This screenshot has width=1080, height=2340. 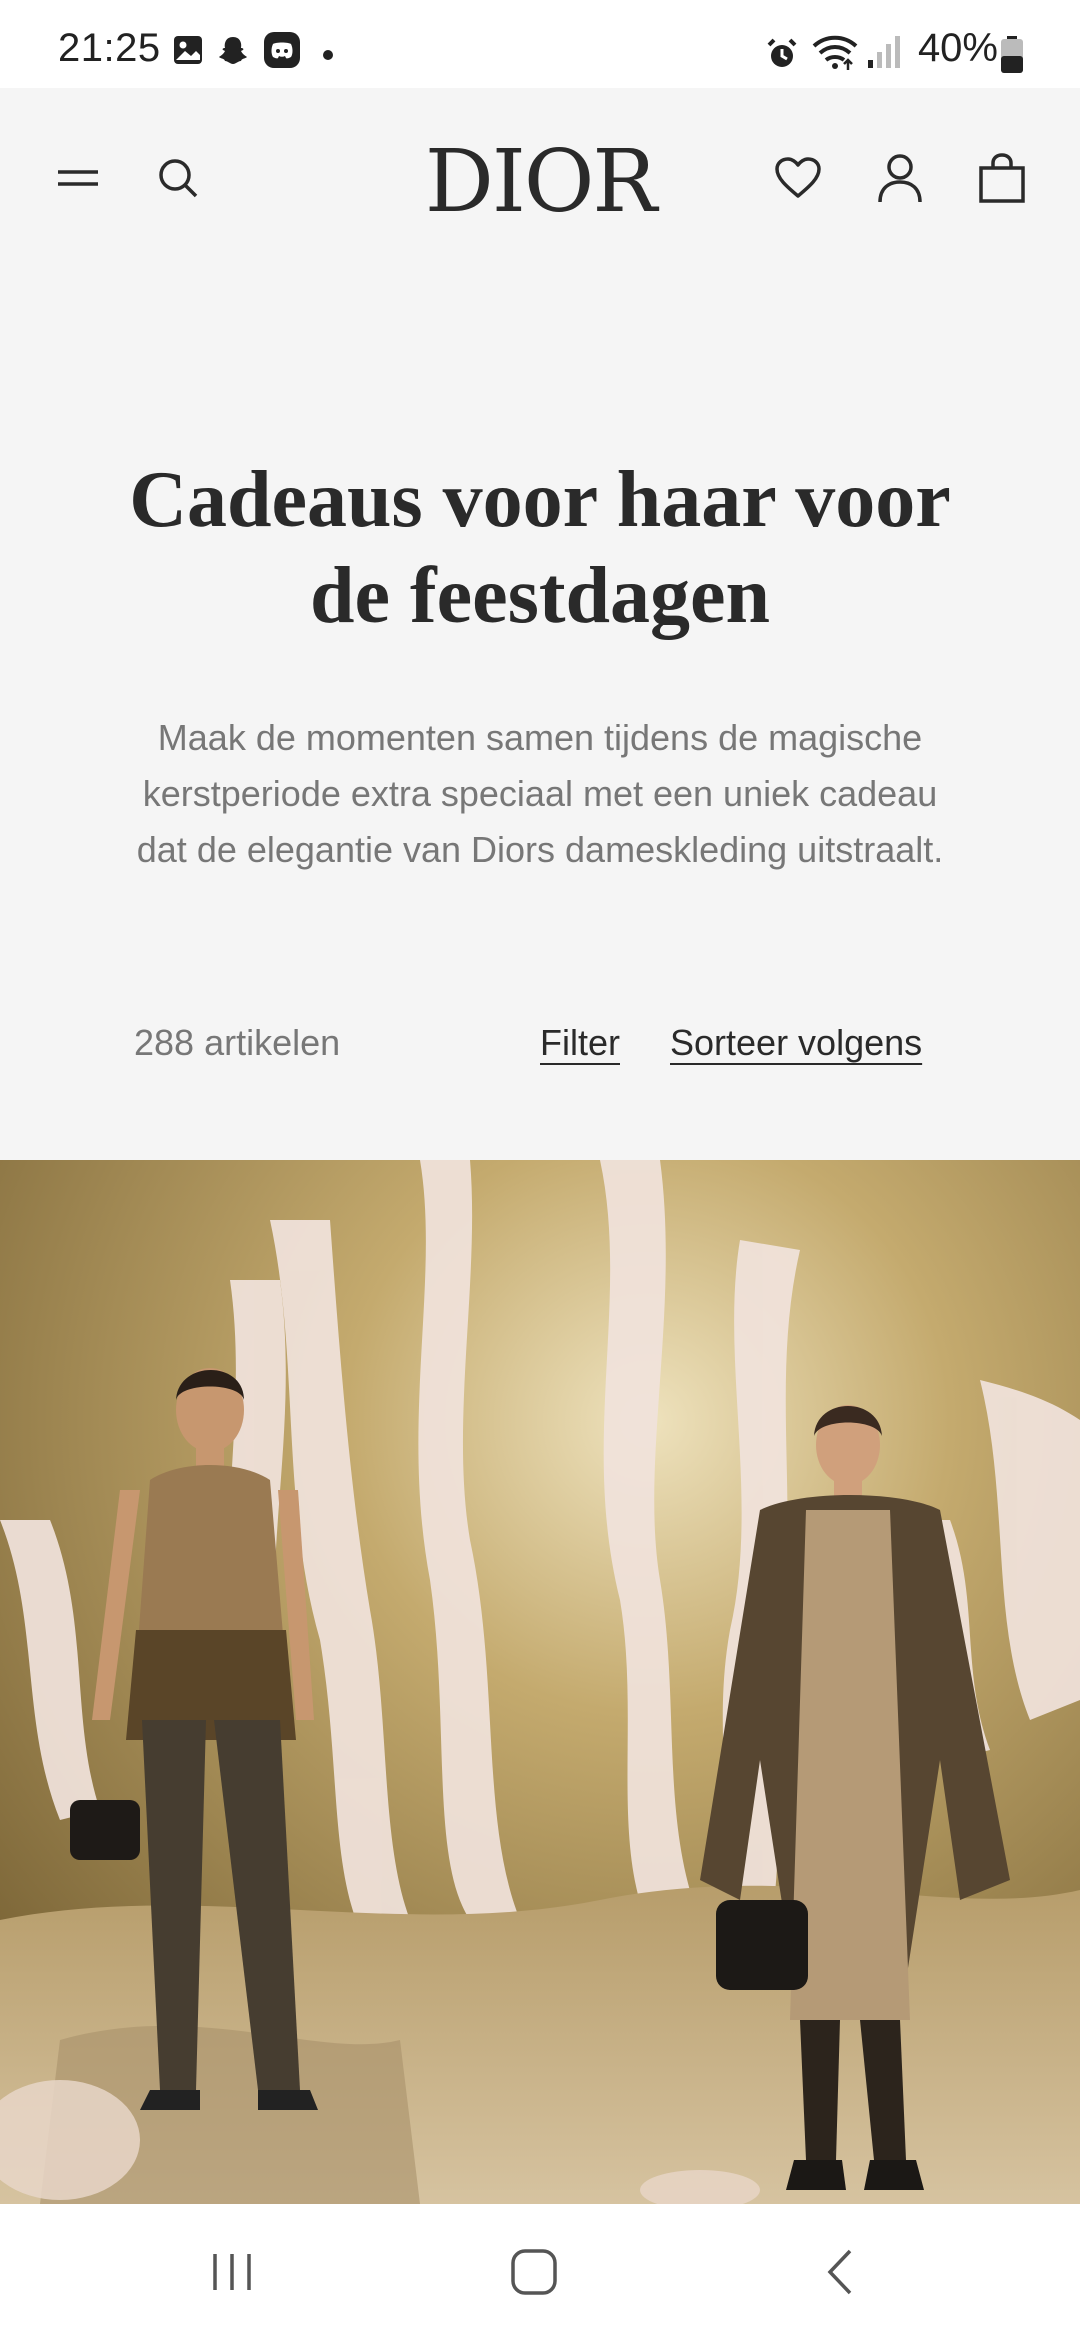 What do you see at coordinates (188, 52) in the screenshot?
I see `gallery-icon` at bounding box center [188, 52].